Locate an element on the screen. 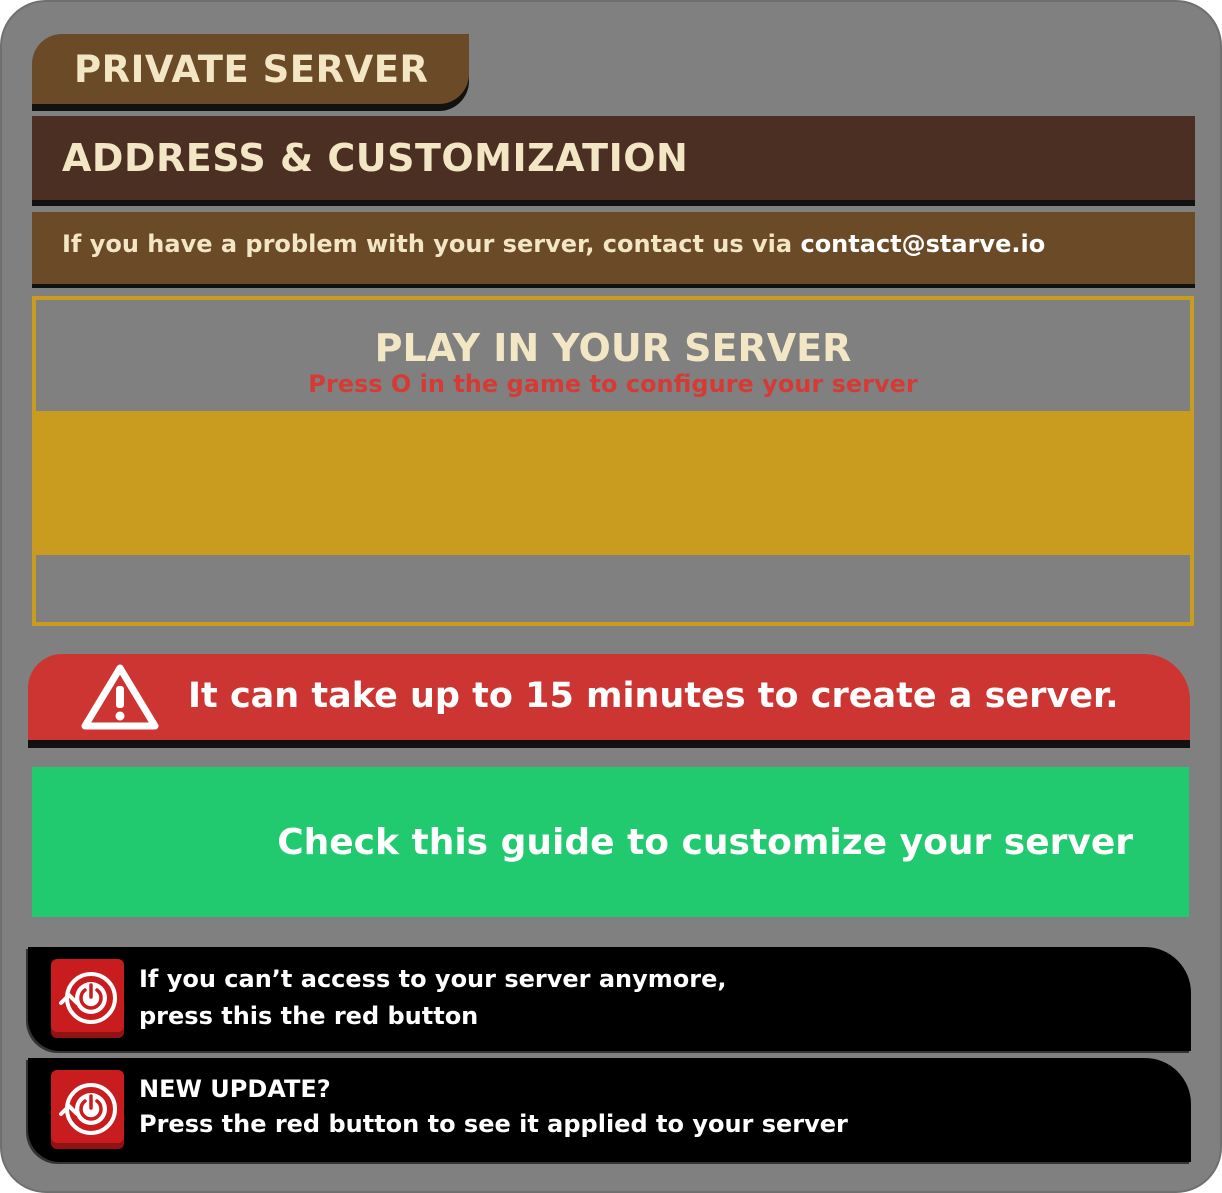 The width and height of the screenshot is (1222, 1193). warning-triangle-icon is located at coordinates (120, 697).